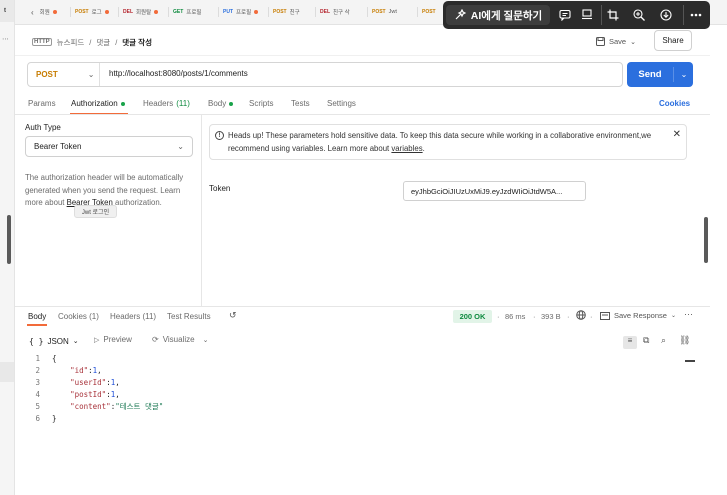 The height and width of the screenshot is (495, 727). What do you see at coordinates (178, 73) in the screenshot?
I see `url-input: http://localhost:8080/posts/1/comments` at bounding box center [178, 73].